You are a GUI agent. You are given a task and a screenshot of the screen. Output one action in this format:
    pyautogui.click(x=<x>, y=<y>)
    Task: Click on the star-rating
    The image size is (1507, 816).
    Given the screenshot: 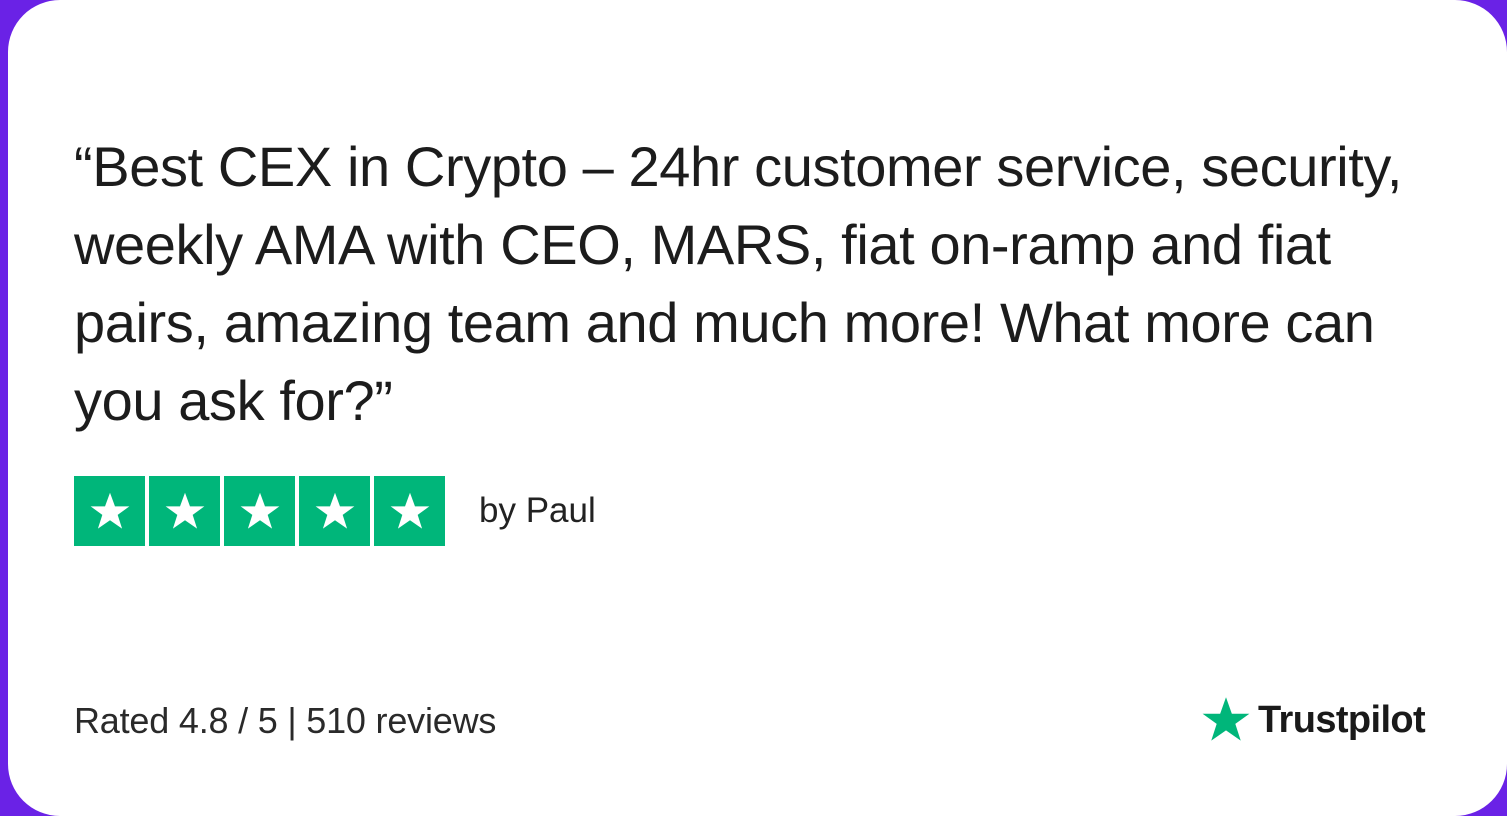 What is the action you would take?
    pyautogui.click(x=259, y=511)
    